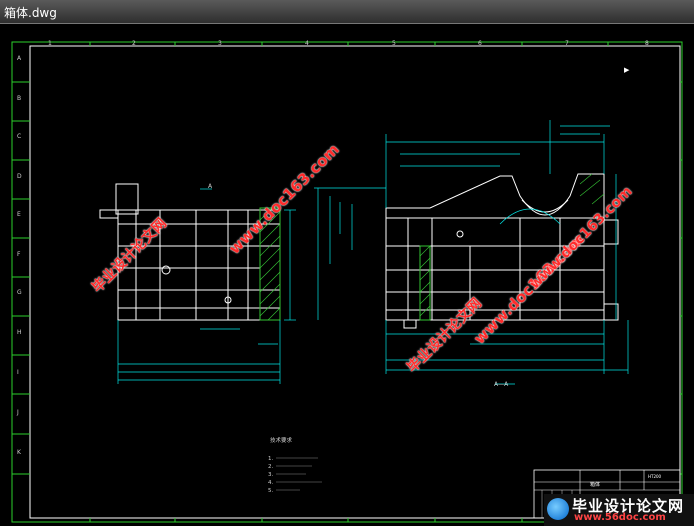 This screenshot has height=526, width=694. What do you see at coordinates (19, 58) in the screenshot?
I see `row-label-a: A` at bounding box center [19, 58].